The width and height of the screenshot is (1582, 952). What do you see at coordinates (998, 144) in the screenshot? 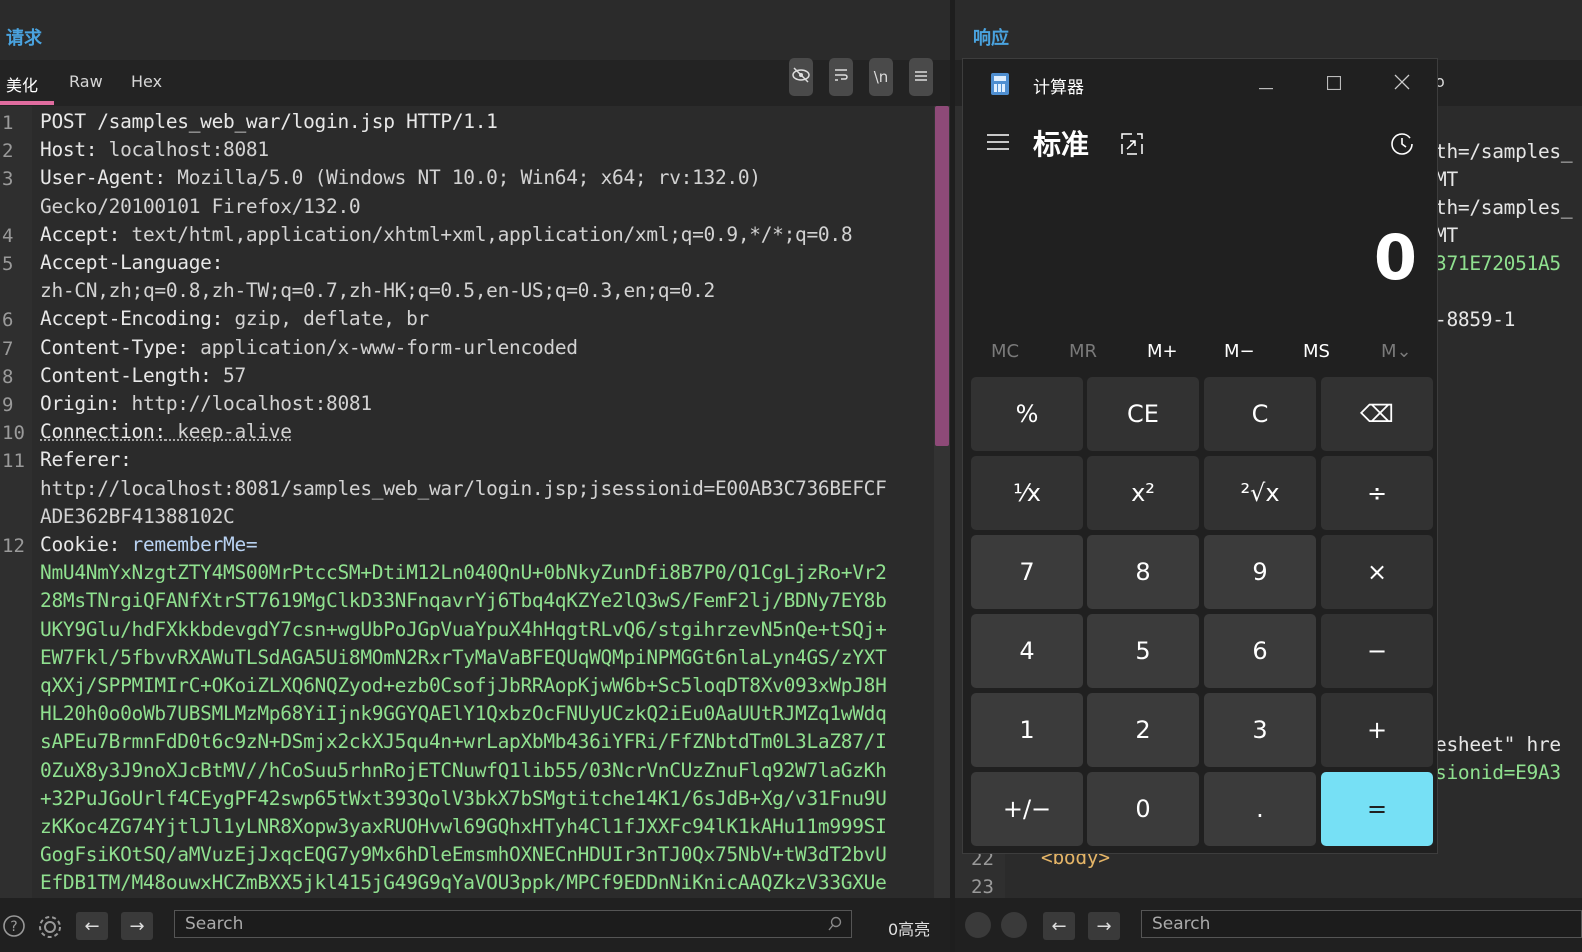
I see `nav-menu-button` at bounding box center [998, 144].